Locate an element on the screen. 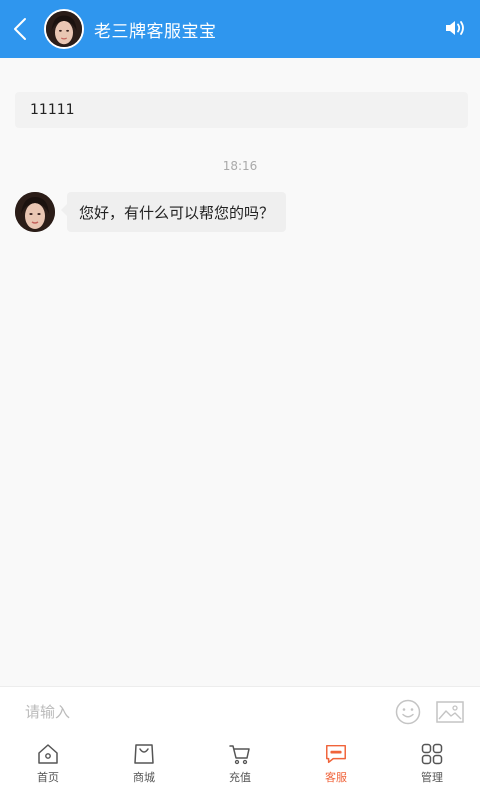  agent-message-avatar is located at coordinates (35, 212).